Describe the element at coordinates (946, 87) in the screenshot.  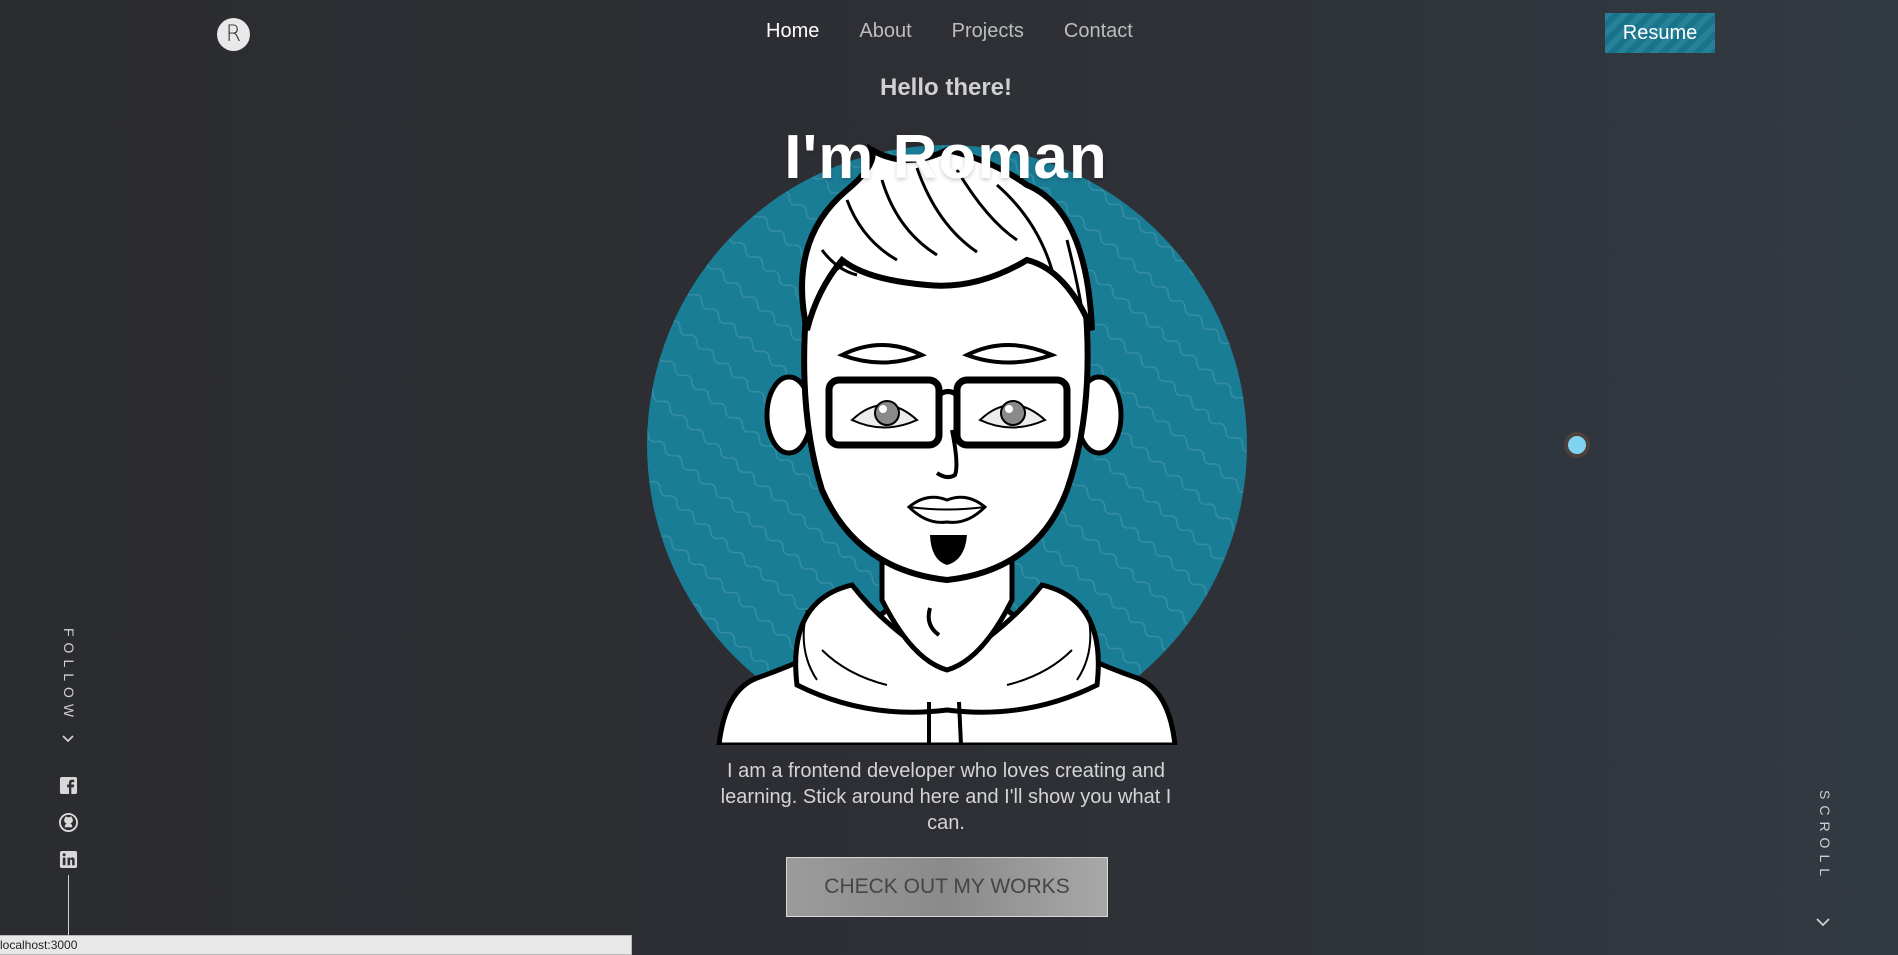
I see `hero-greeting: Hello there!` at that location.